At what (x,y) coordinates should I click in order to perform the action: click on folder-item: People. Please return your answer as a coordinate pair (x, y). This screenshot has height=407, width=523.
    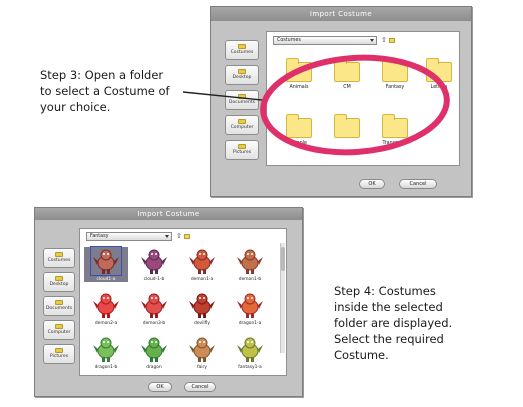
    Looking at the image, I should click on (299, 130).